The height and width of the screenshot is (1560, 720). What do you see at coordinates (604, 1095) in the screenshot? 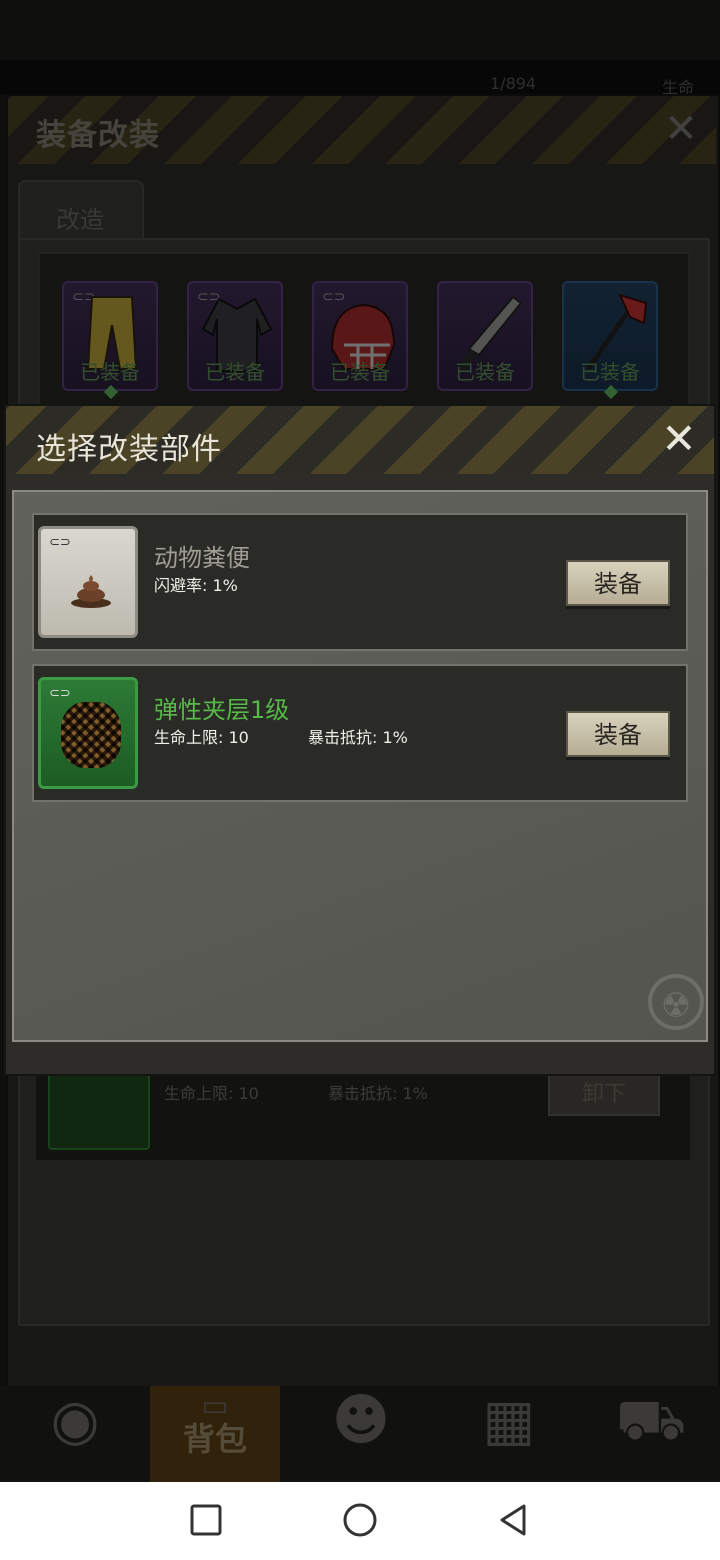
I see `unequip-button: 卸下` at bounding box center [604, 1095].